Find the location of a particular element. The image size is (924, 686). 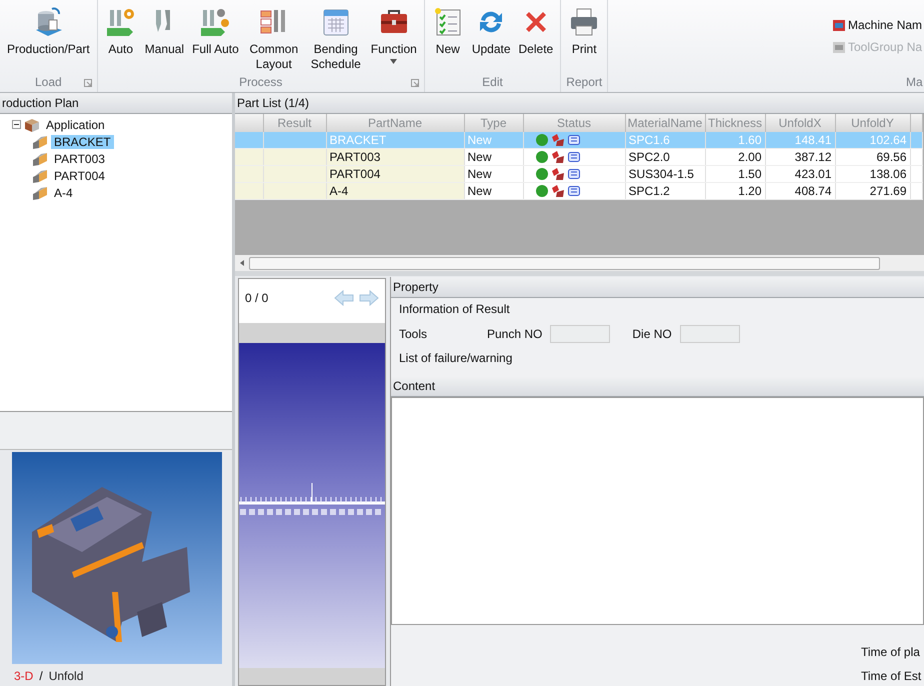

table-cell: SPC2.0 is located at coordinates (665, 157).